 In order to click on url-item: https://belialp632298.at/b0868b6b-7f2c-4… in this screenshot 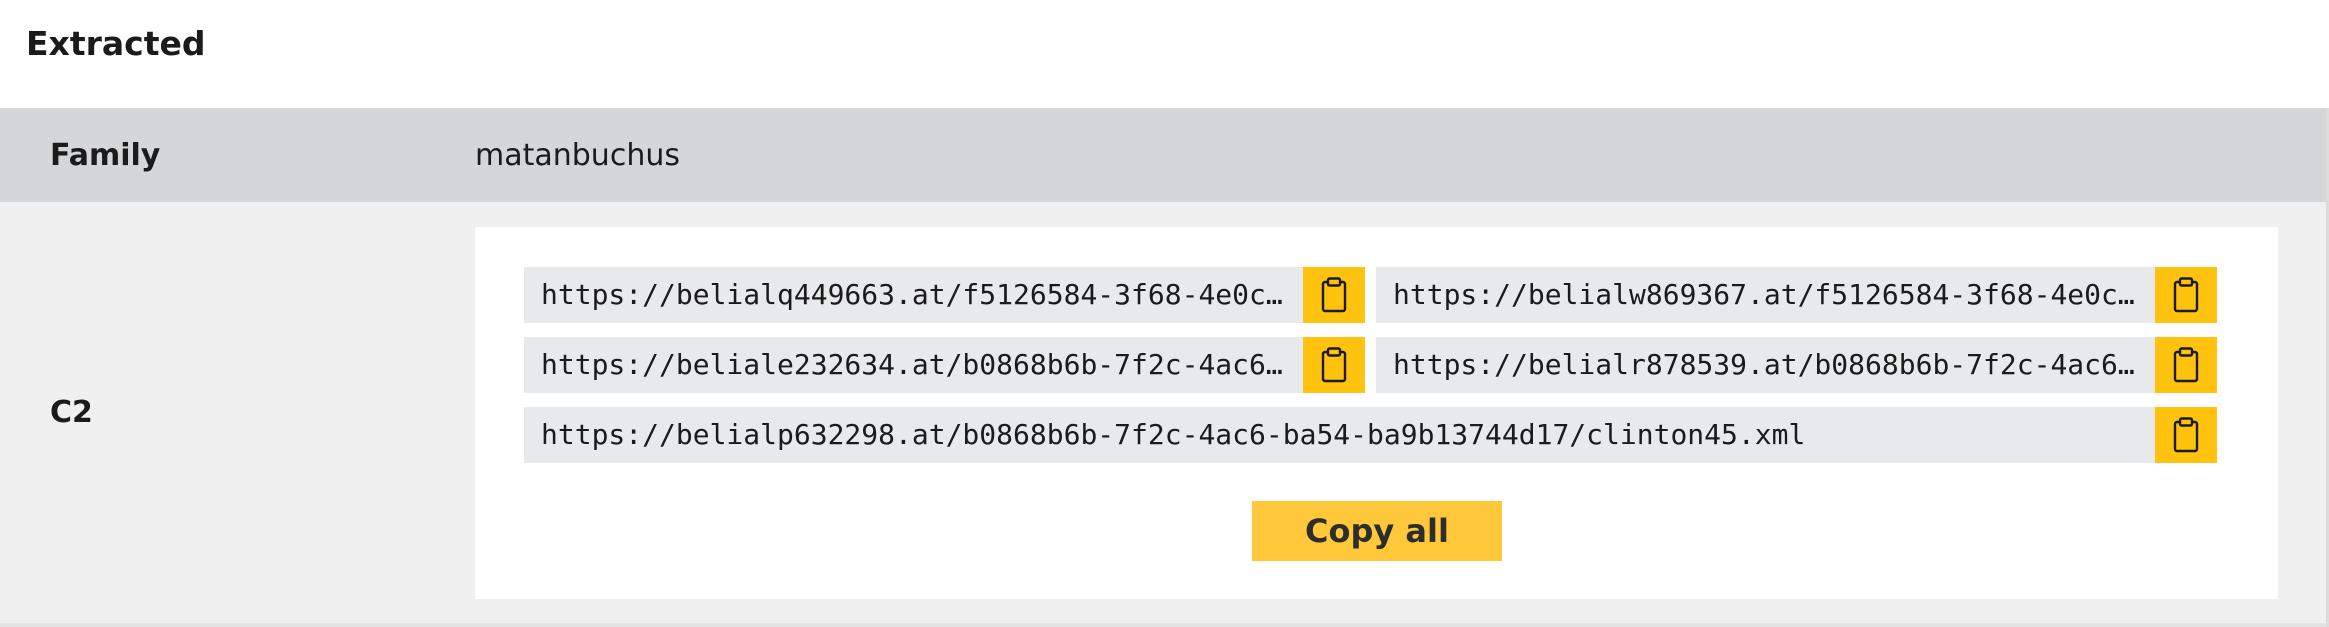, I will do `click(1370, 435)`.